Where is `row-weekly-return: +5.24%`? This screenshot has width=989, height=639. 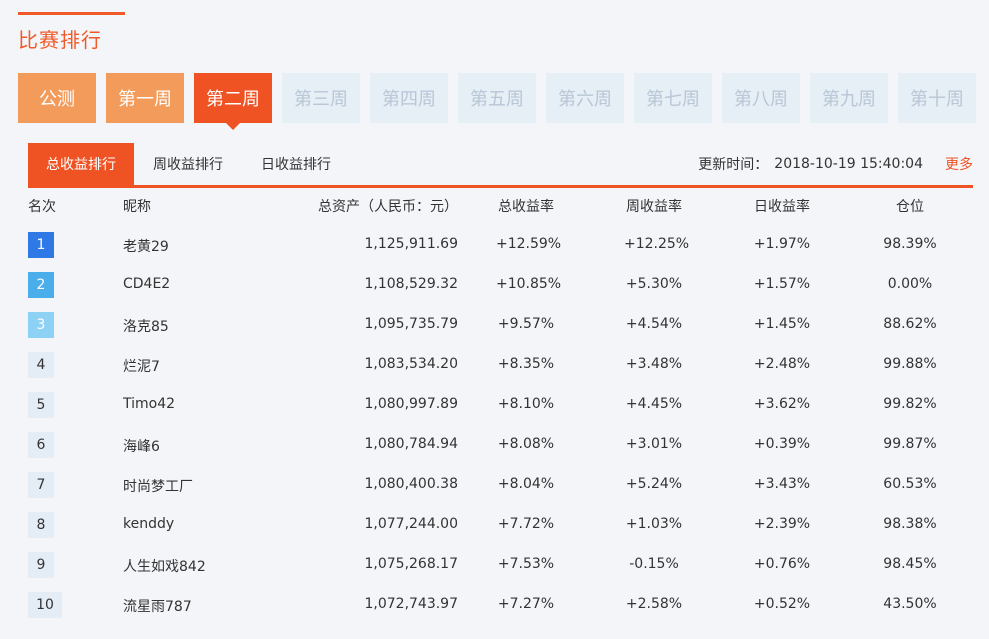
row-weekly-return: +5.24% is located at coordinates (654, 484).